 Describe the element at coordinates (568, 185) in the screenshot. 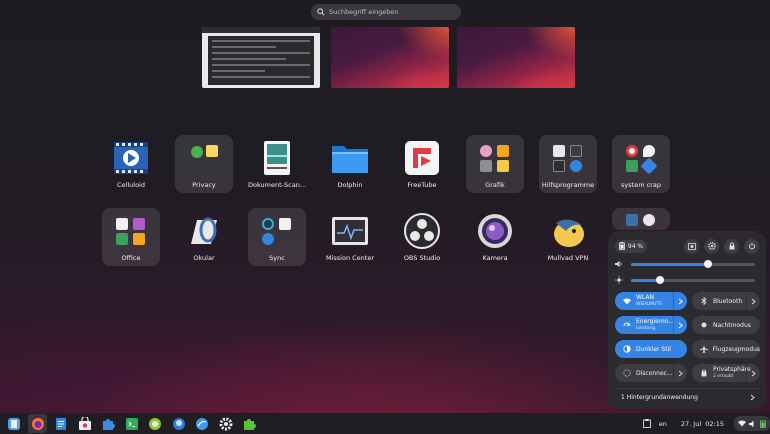

I see `app-label: Hilfsprogramme` at that location.